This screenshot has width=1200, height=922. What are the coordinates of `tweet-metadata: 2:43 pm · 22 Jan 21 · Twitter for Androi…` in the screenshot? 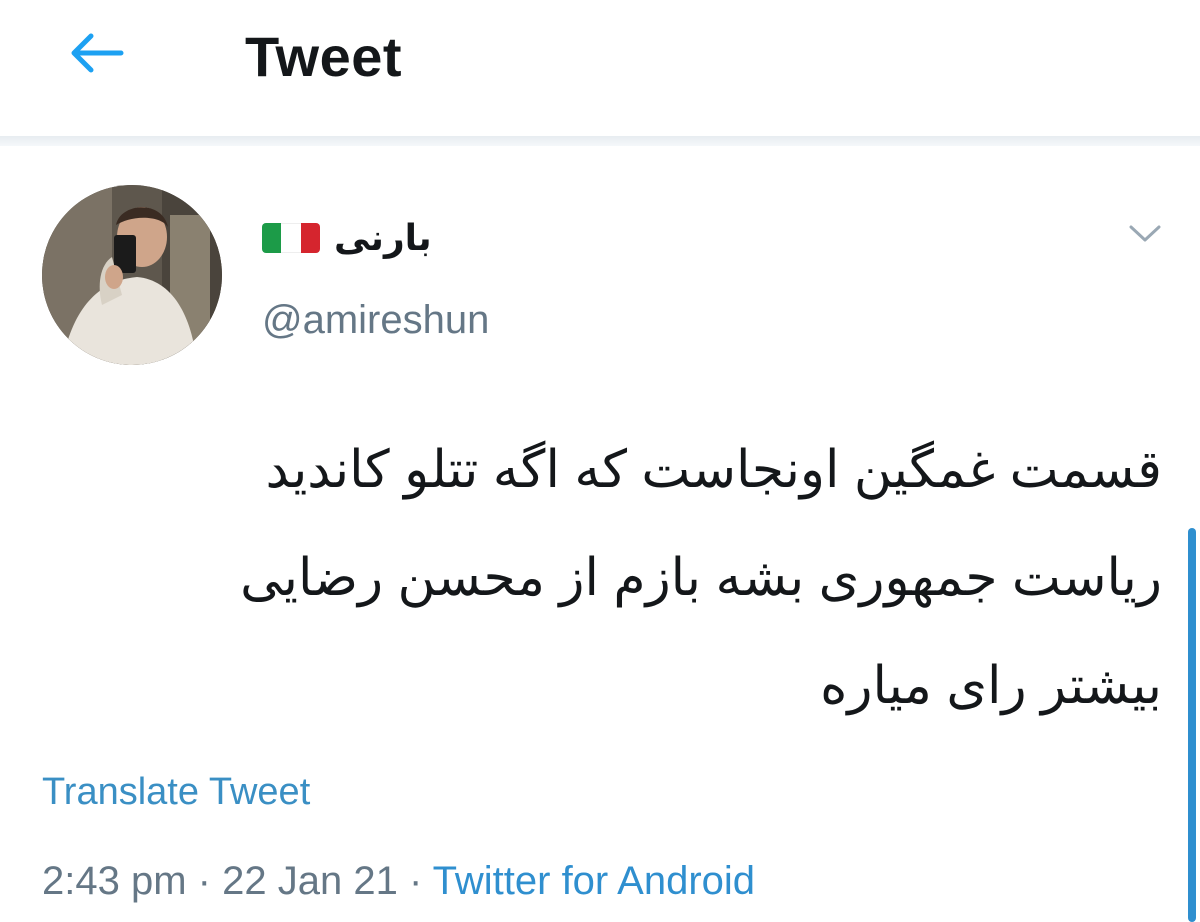 It's located at (398, 881).